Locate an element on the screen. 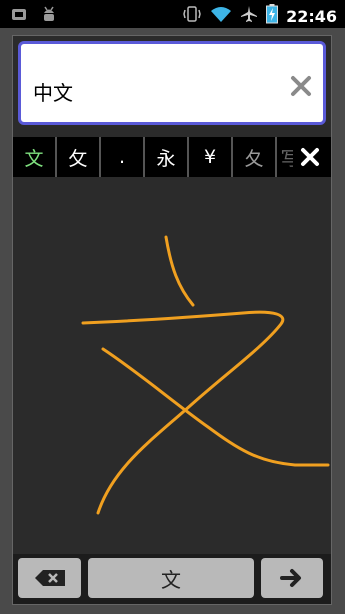  candidate-5: ¥ is located at coordinates (211, 157).